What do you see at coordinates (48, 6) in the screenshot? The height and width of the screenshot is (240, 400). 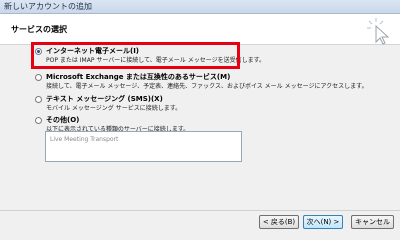 I see `window-title: 新しいアカウントの追加` at bounding box center [48, 6].